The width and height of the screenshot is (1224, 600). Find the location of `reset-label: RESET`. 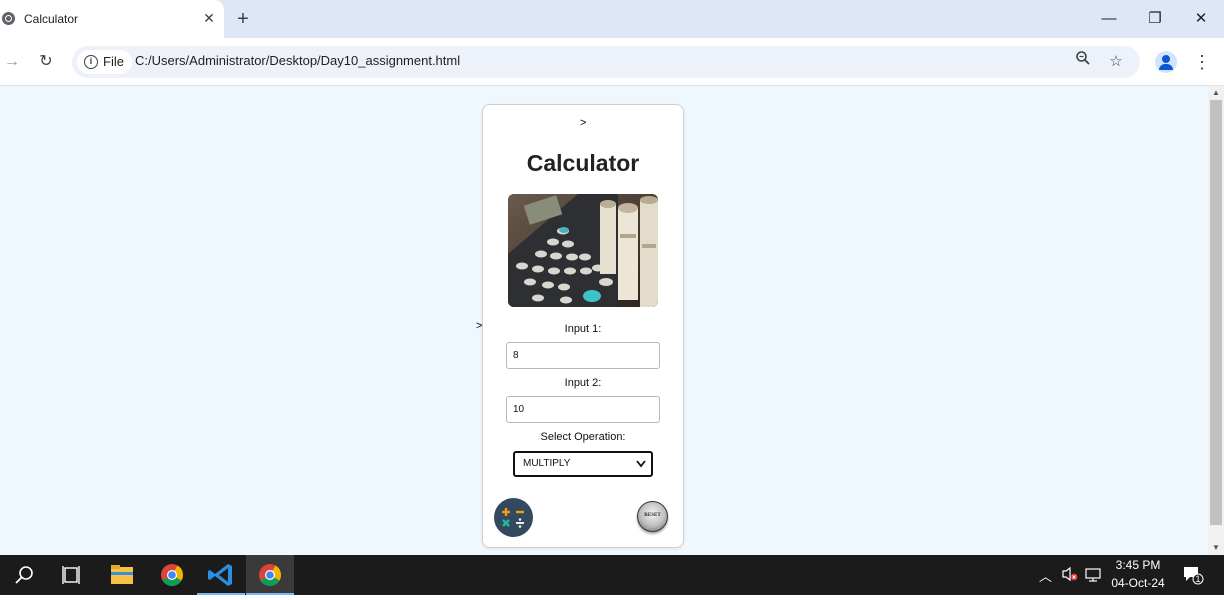

reset-label: RESET is located at coordinates (652, 515).